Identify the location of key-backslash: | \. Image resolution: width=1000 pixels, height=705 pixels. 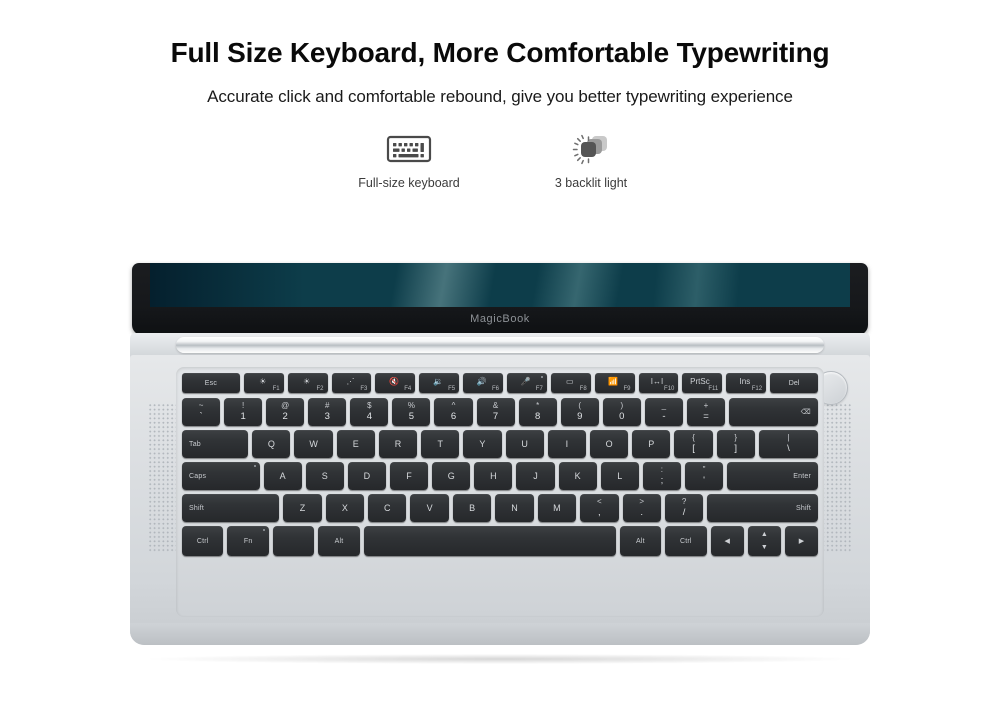
(788, 444).